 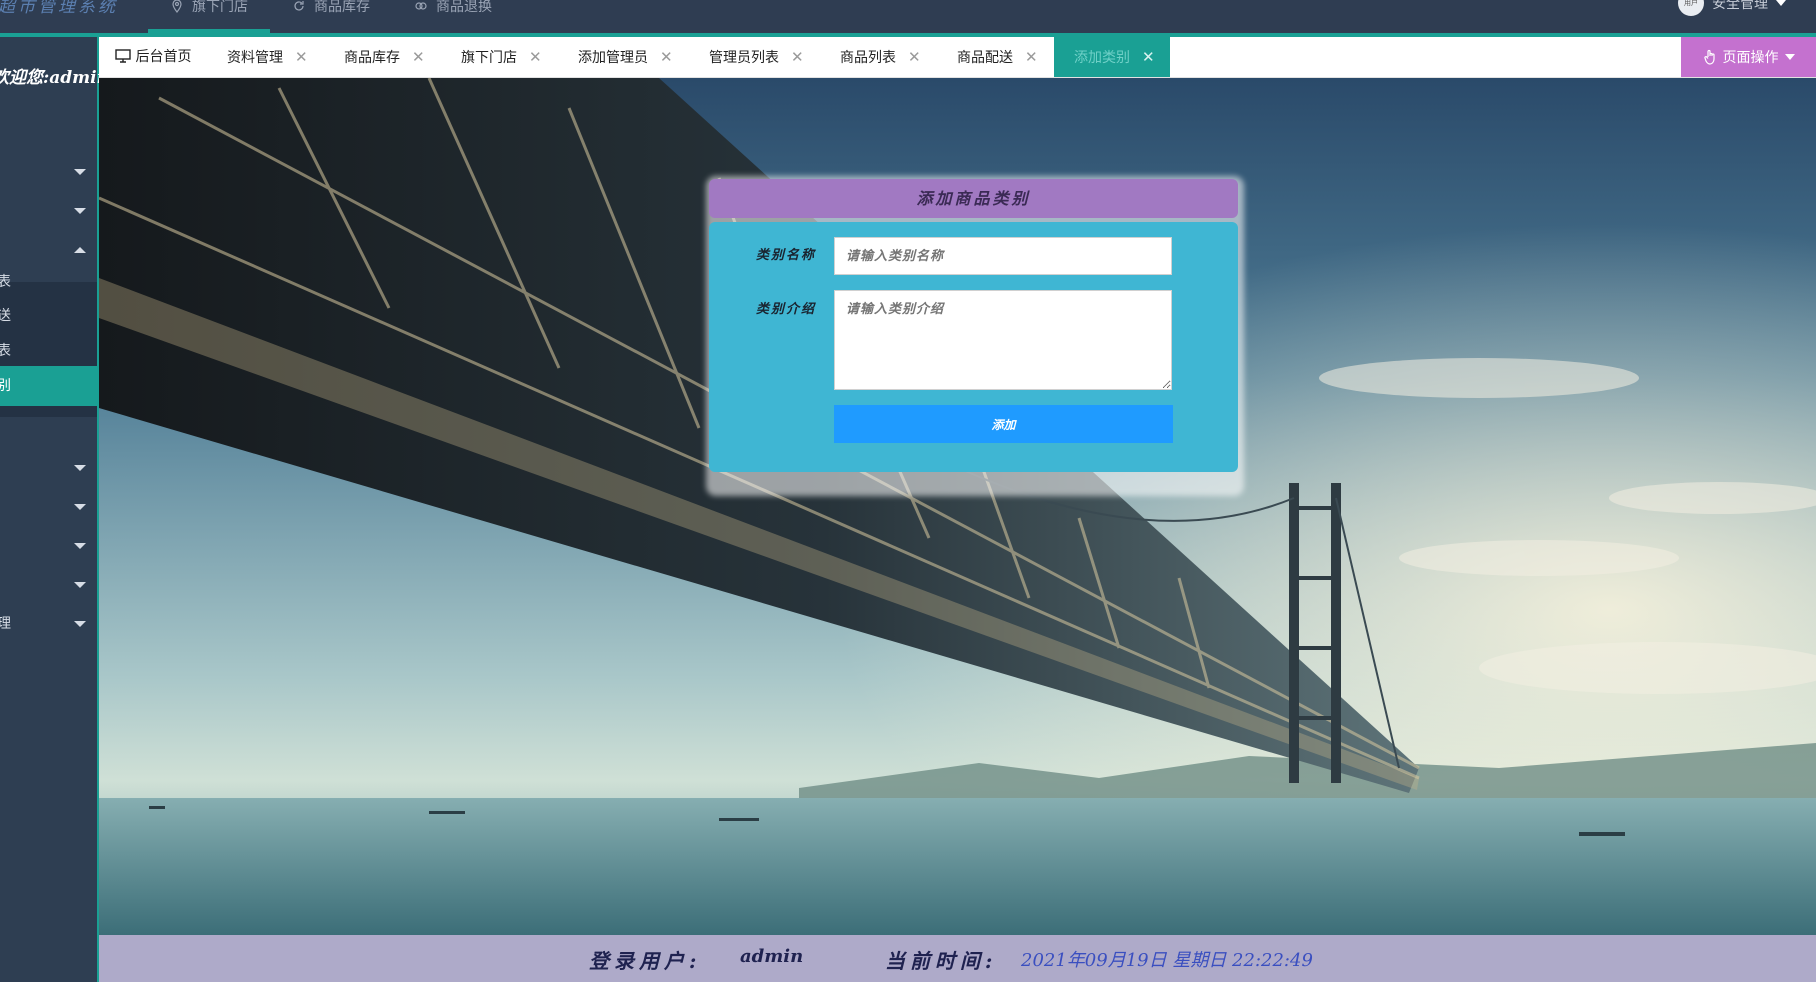 I want to click on user-menu: 用户 安全管理, so click(x=1732, y=8).